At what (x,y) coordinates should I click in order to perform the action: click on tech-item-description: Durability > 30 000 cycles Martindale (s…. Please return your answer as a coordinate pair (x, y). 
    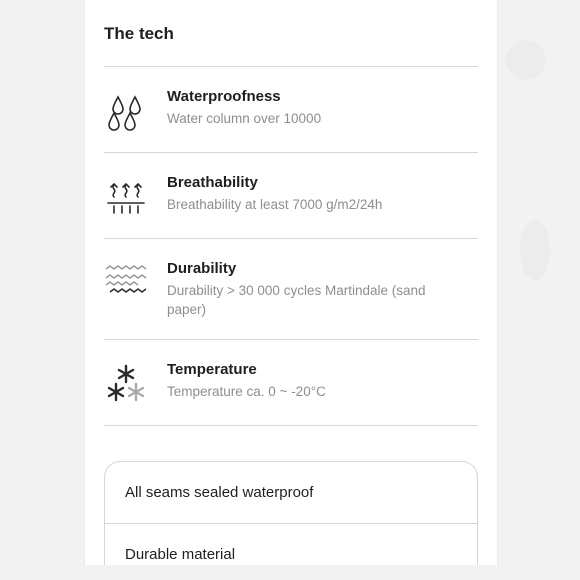
    Looking at the image, I should click on (296, 300).